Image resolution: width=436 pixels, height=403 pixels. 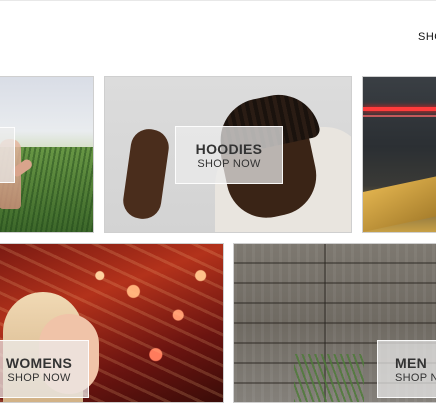 I want to click on tile-image-light-streak, so click(x=399, y=109).